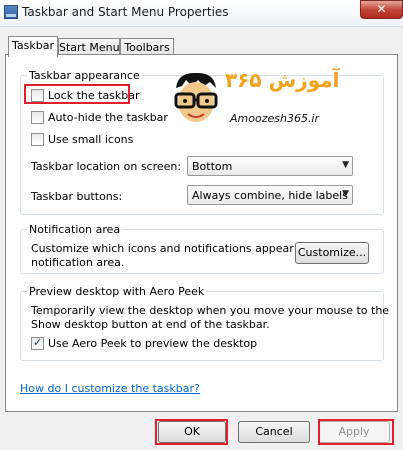 Image resolution: width=403 pixels, height=450 pixels. What do you see at coordinates (110, 388) in the screenshot?
I see `help-link: How do I customize the taskbar?` at bounding box center [110, 388].